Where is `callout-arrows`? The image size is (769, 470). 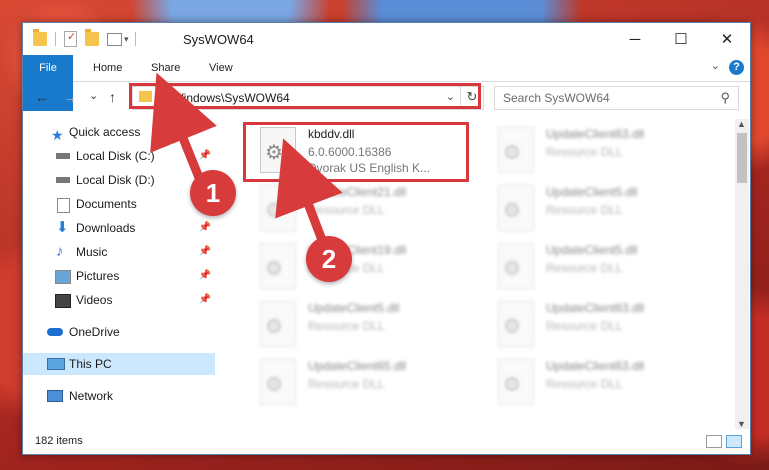 callout-arrows is located at coordinates (246, 157).